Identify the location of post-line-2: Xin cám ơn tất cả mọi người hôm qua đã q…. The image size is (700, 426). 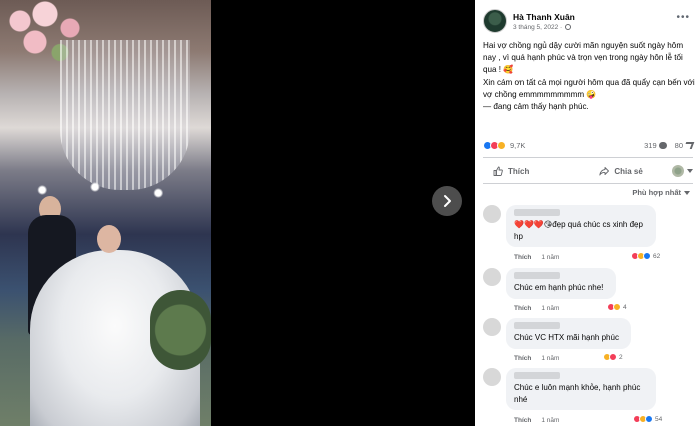
(589, 88).